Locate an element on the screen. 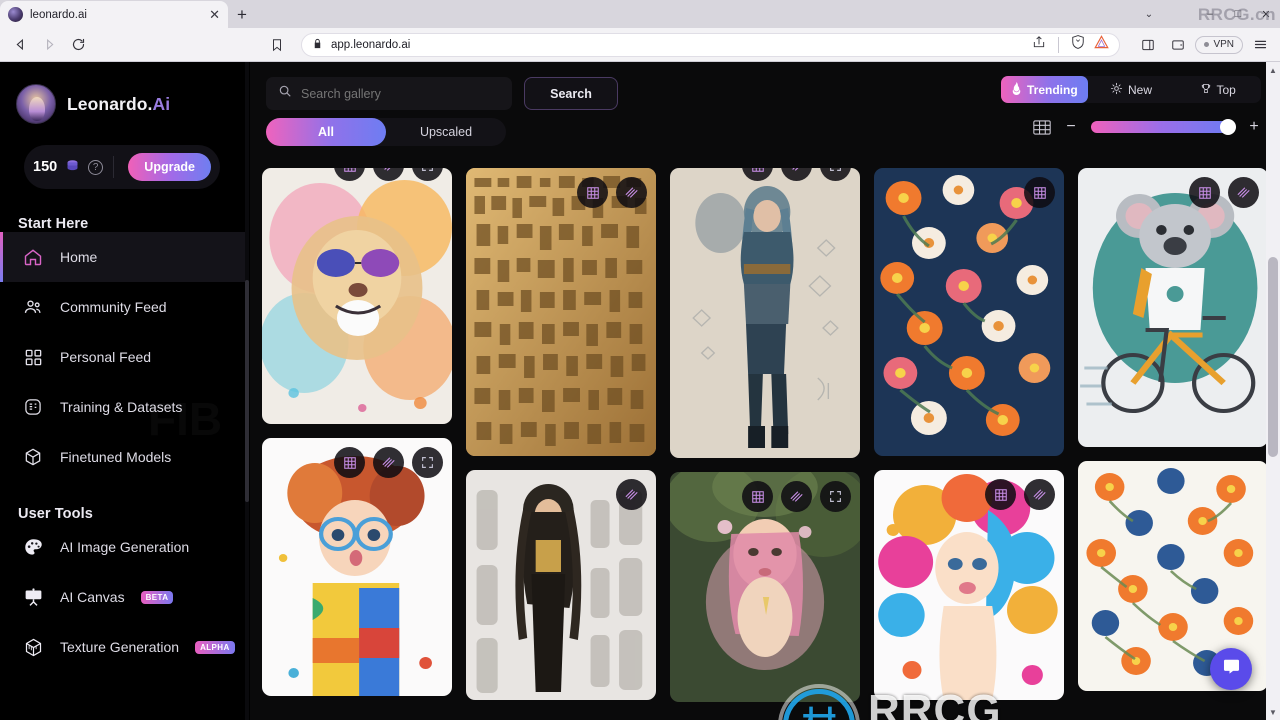 The height and width of the screenshot is (720, 1280). sidebar-item-personal-feed: Personal Feed is located at coordinates (124, 357).